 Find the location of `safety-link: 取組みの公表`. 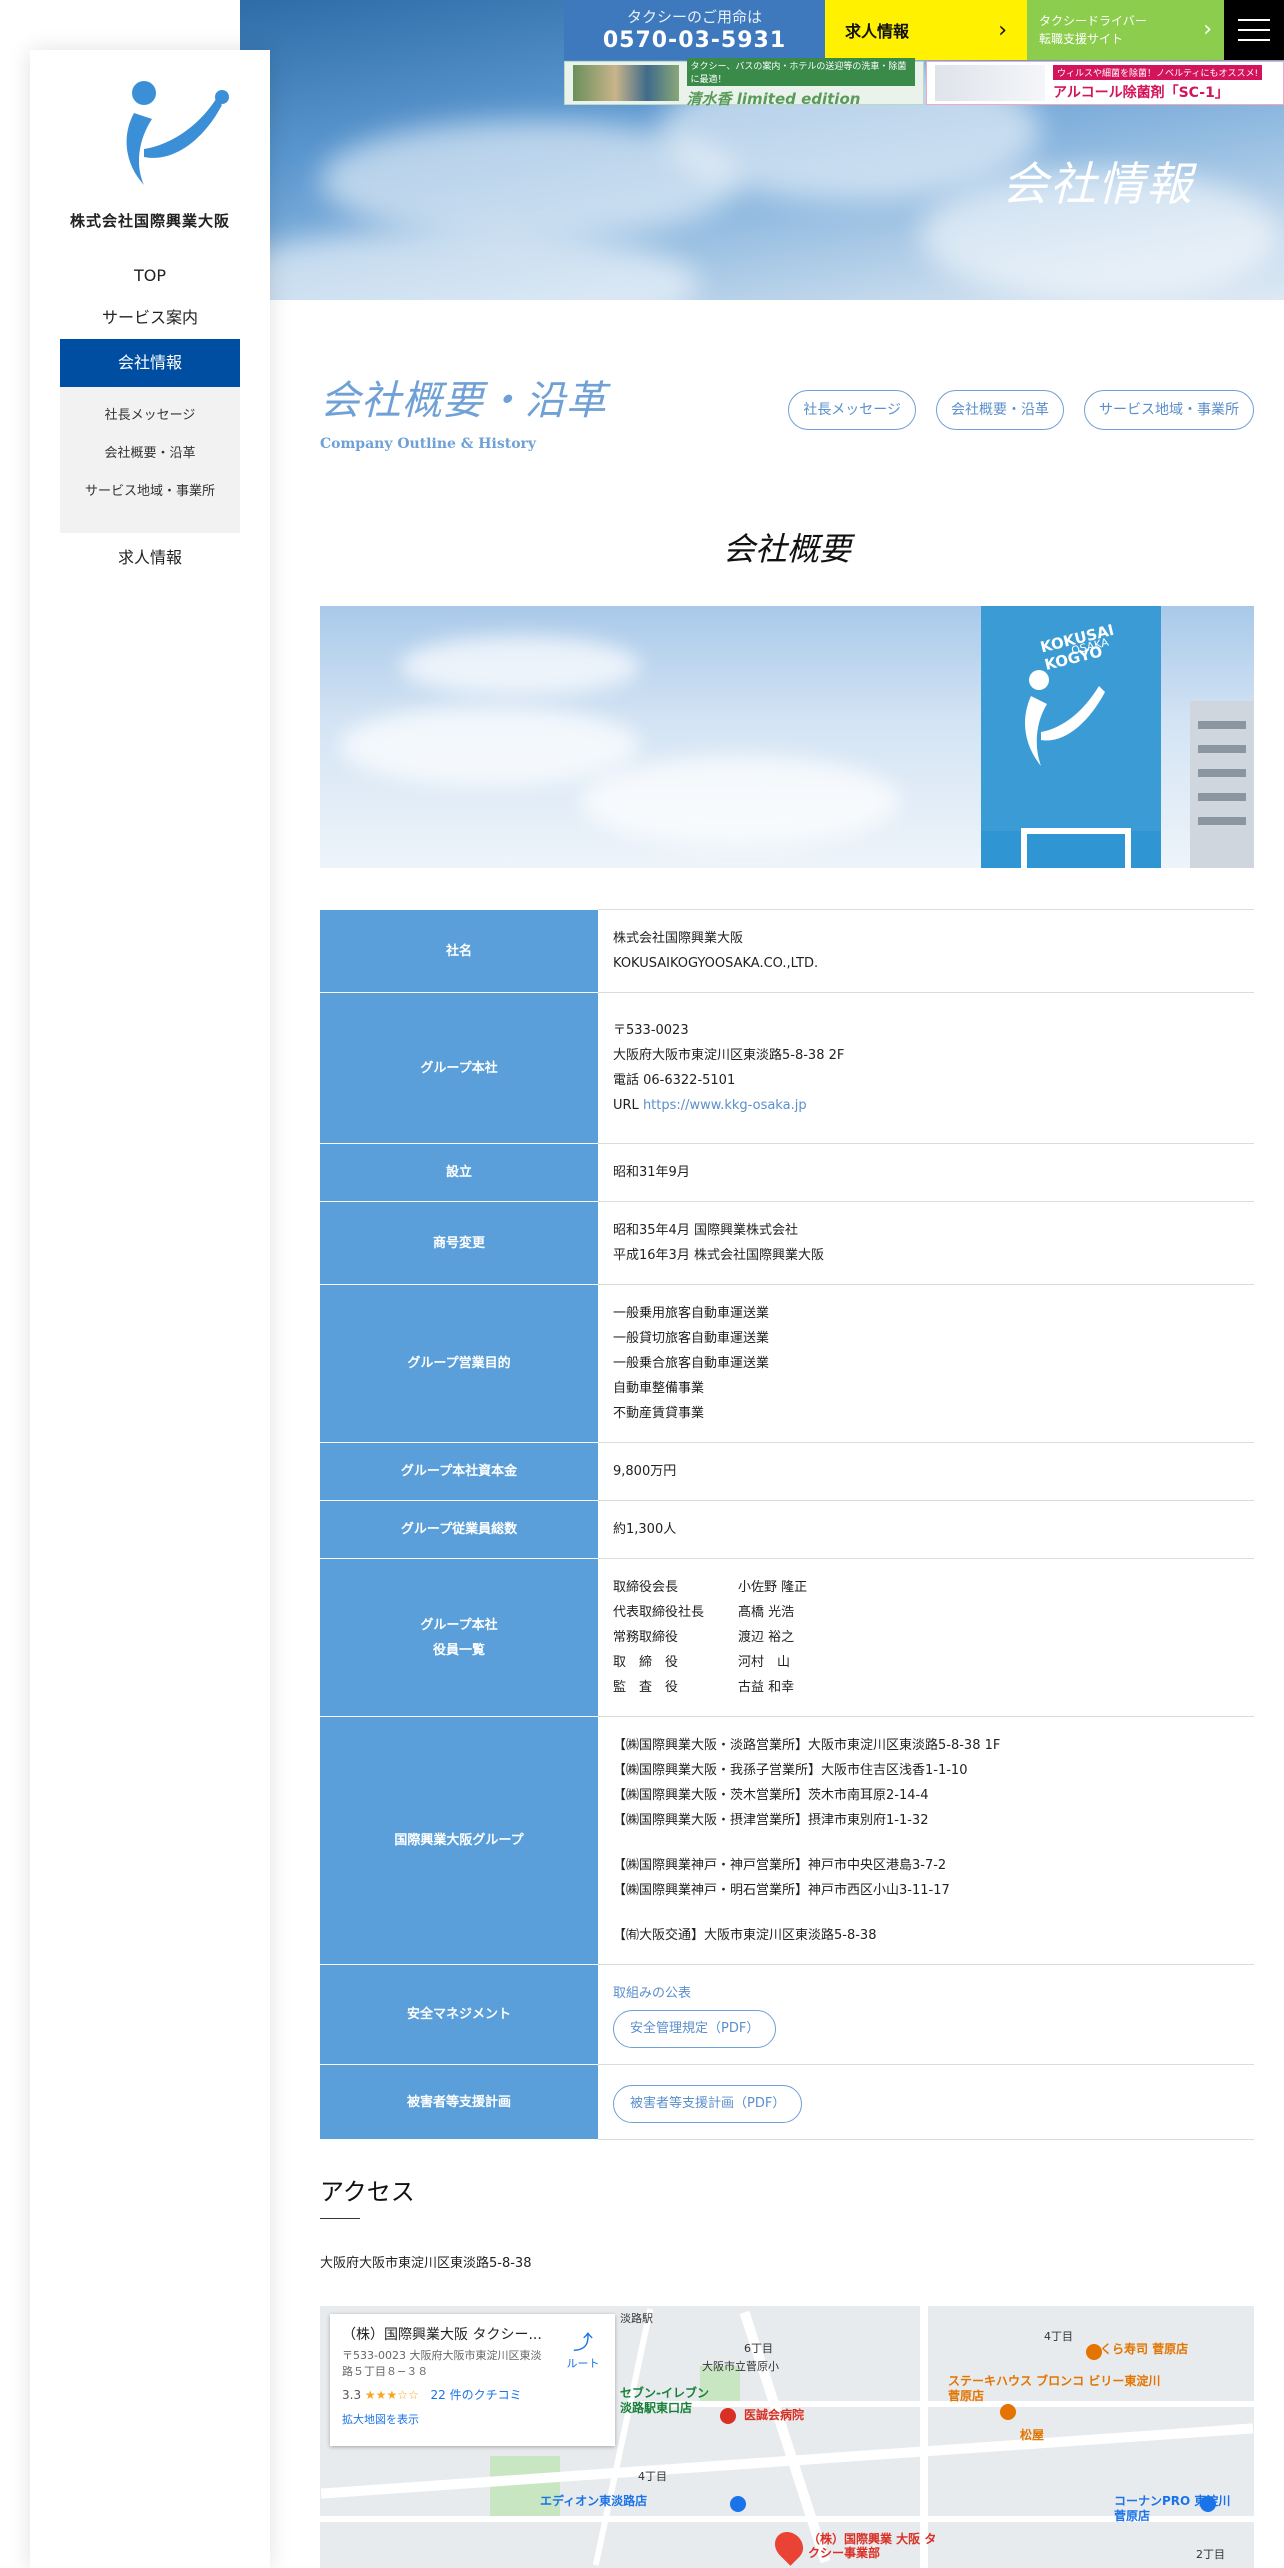

safety-link: 取組みの公表 is located at coordinates (652, 1993).